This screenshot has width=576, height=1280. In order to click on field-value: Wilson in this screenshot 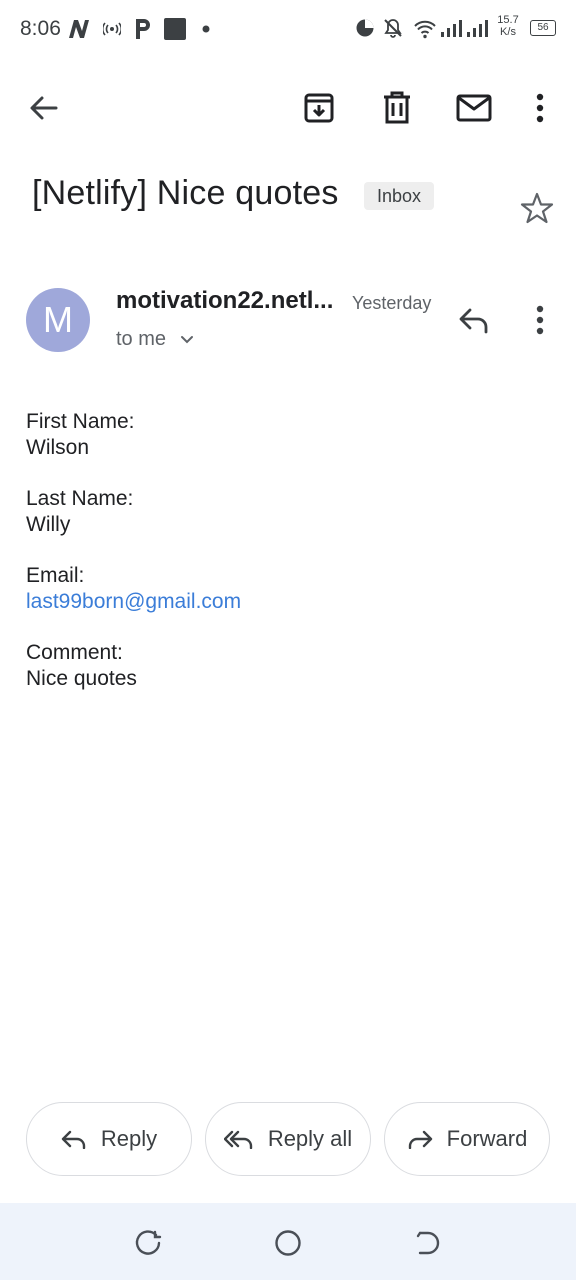, I will do `click(58, 447)`.